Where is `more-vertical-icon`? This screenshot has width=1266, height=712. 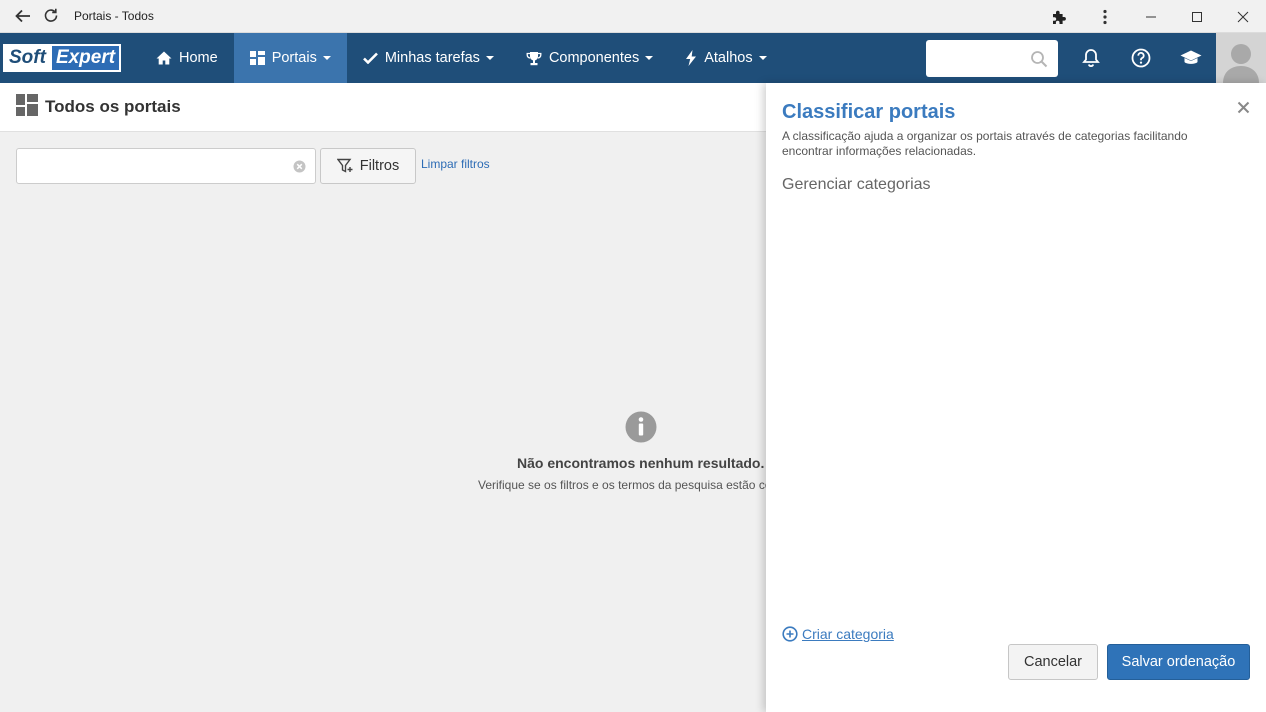 more-vertical-icon is located at coordinates (1105, 16).